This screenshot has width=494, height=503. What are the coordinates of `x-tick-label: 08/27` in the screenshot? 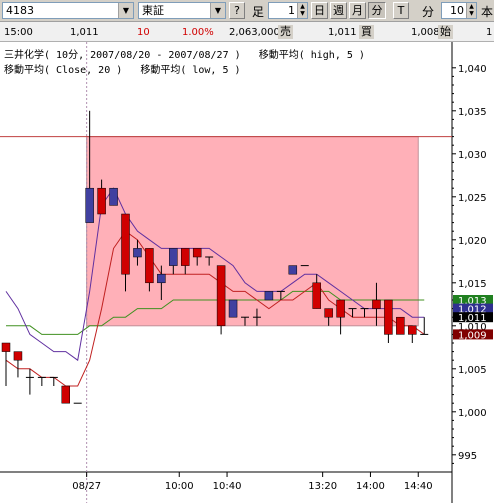 It's located at (86, 486).